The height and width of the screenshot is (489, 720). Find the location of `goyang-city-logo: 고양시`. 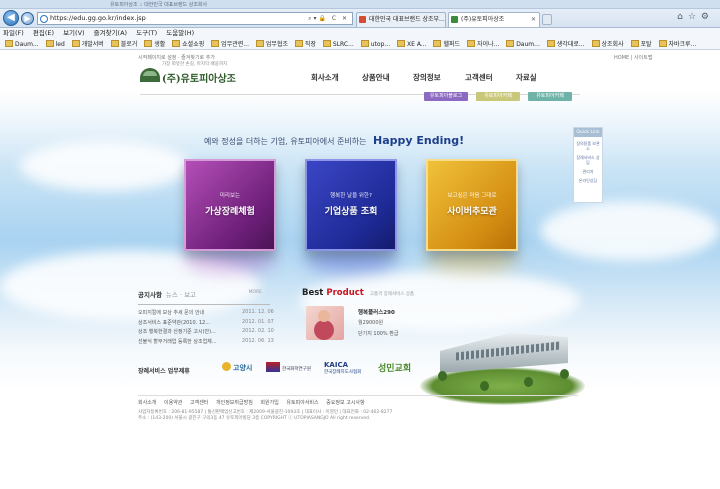

goyang-city-logo: 고양시 is located at coordinates (237, 371).